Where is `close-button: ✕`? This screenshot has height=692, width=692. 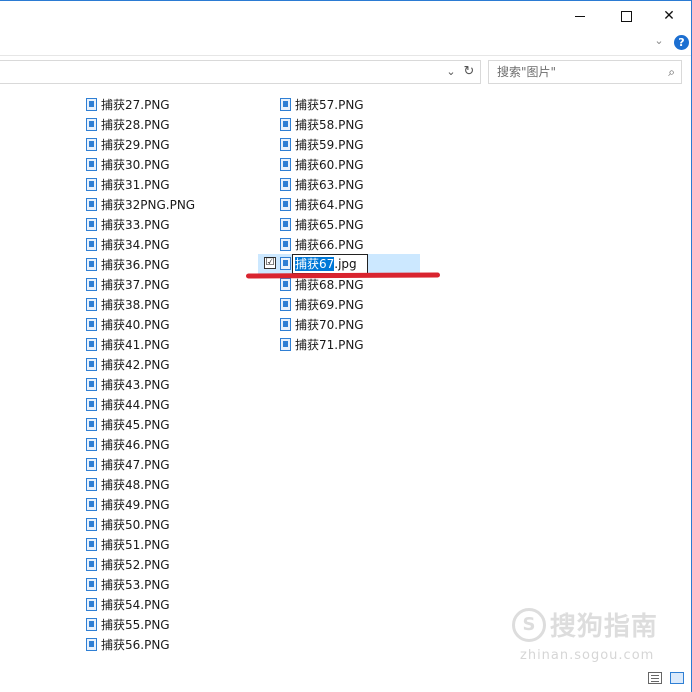 close-button: ✕ is located at coordinates (669, 16).